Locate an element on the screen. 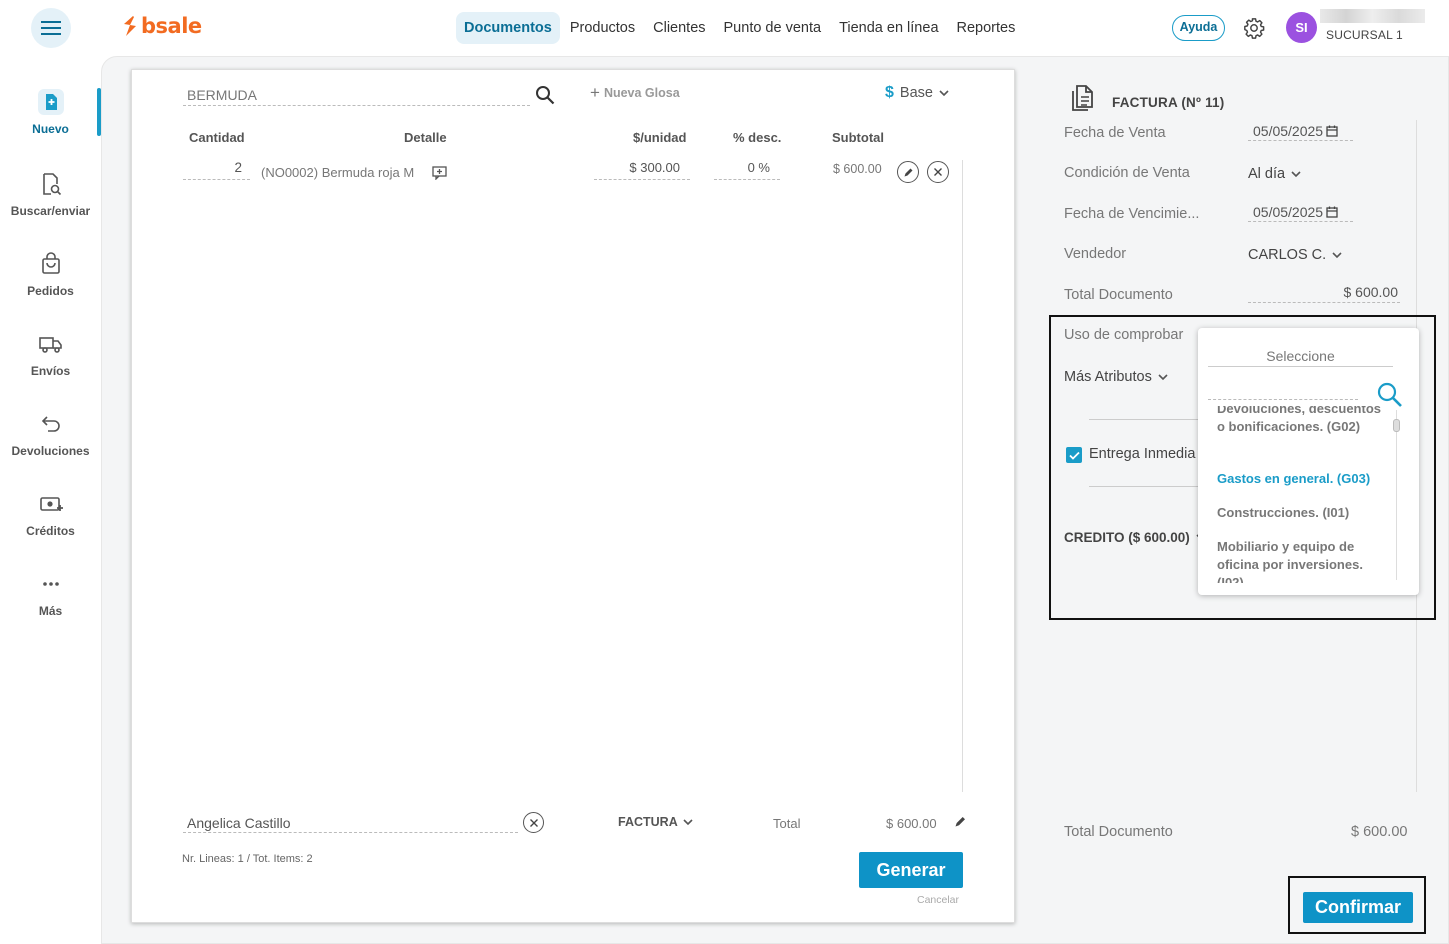  unit-price-input: $ 300.00 is located at coordinates (642, 170).